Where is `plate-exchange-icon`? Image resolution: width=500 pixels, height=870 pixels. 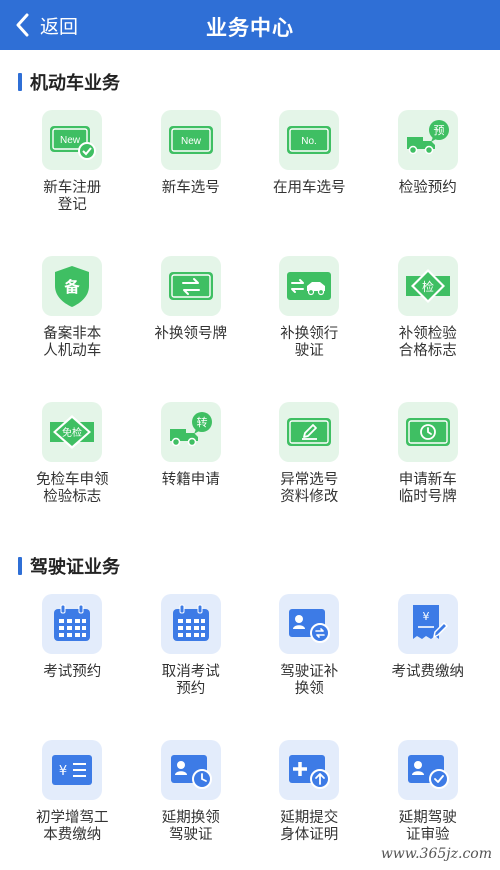 plate-exchange-icon is located at coordinates (190, 286).